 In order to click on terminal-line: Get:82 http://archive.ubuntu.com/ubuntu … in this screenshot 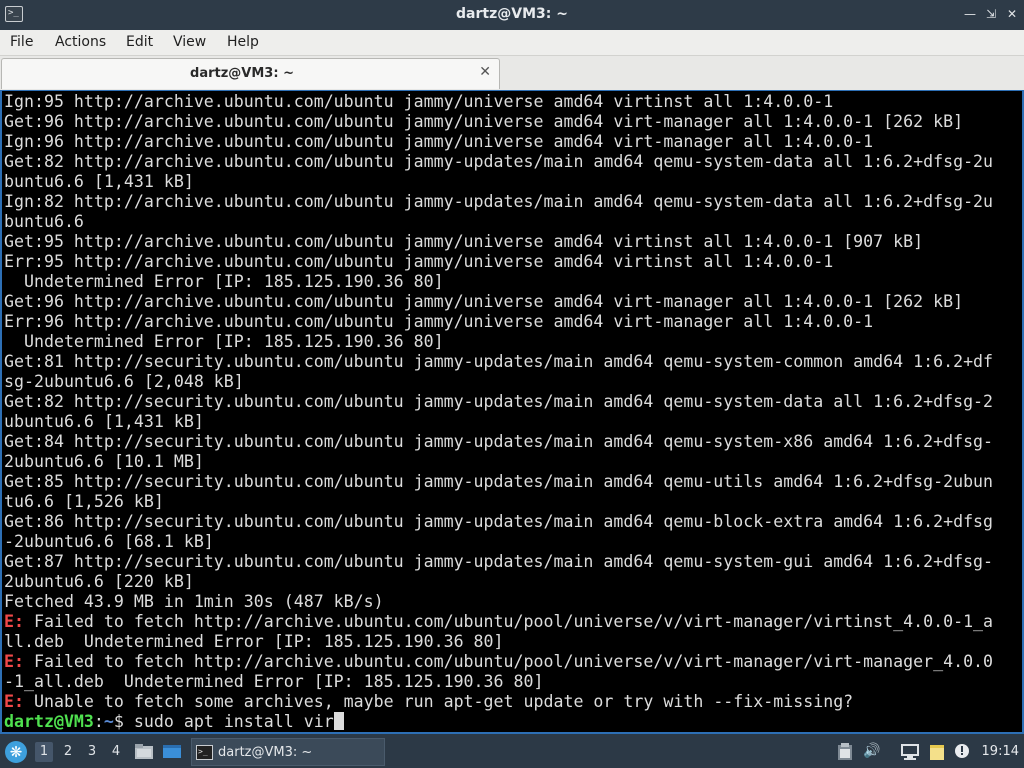, I will do `click(498, 162)`.